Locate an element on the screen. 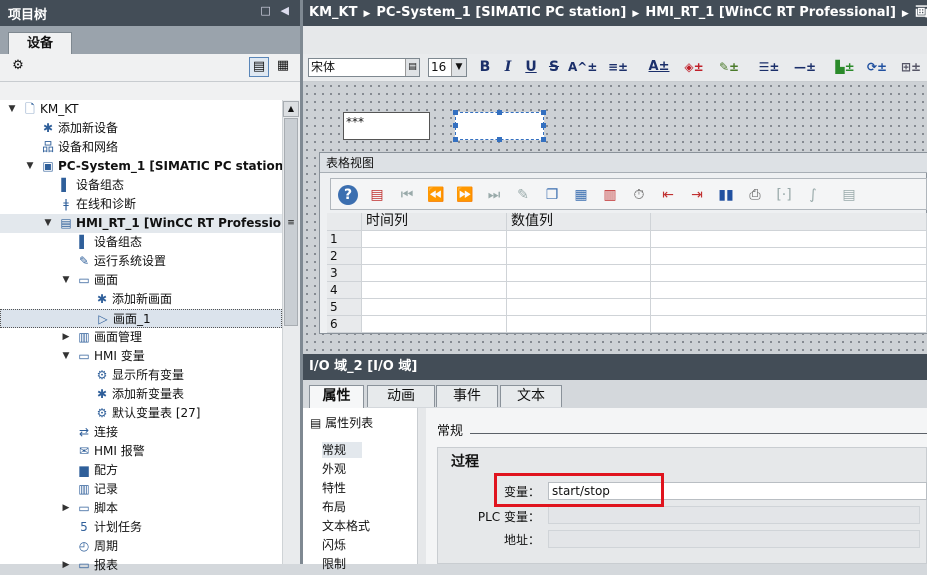 This screenshot has width=927, height=575. rotate-icon: ⟳± is located at coordinates (877, 67).